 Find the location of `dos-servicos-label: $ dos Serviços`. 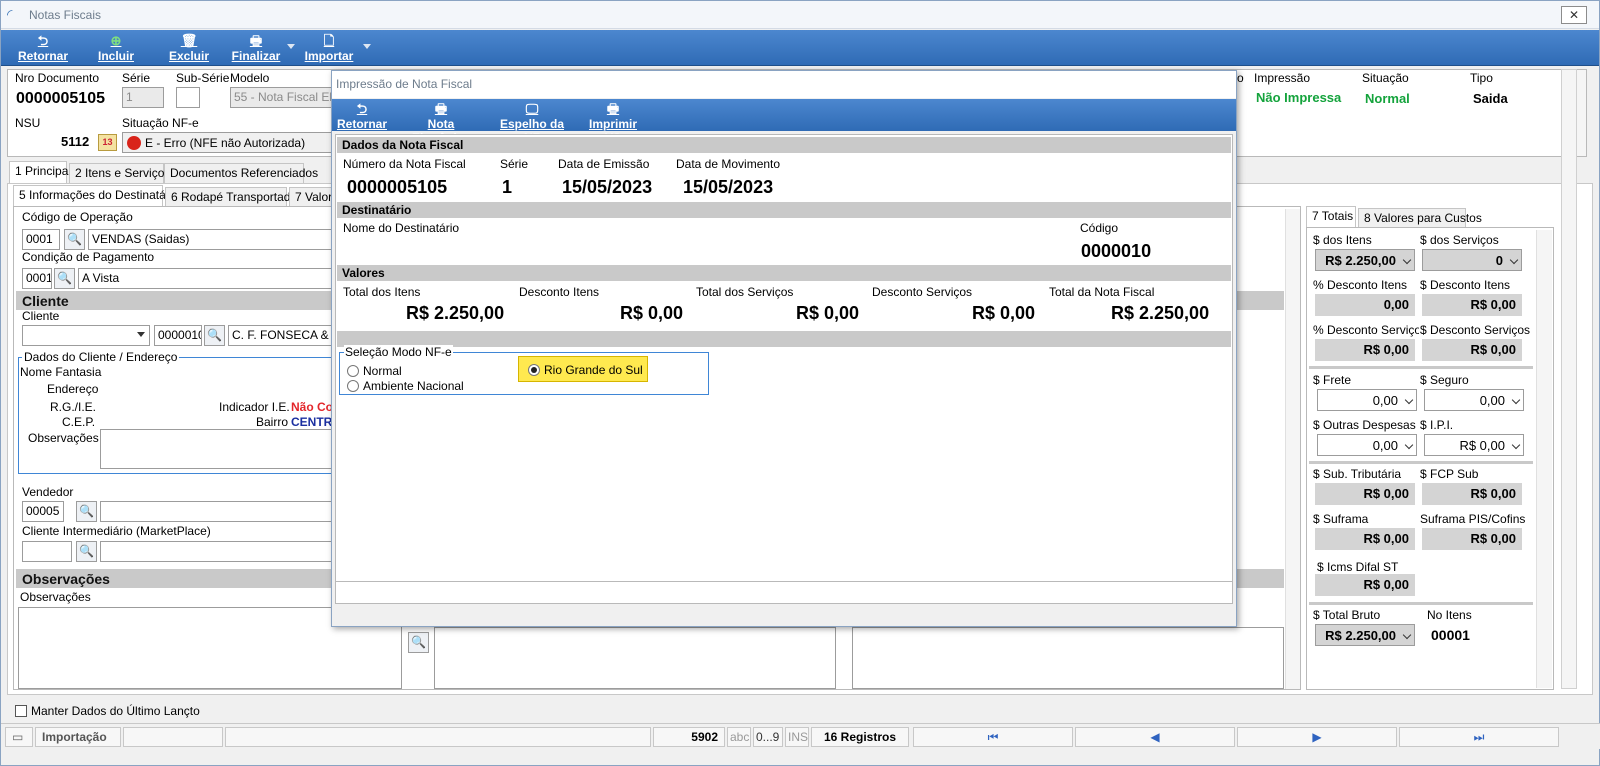

dos-servicos-label: $ dos Serviços is located at coordinates (1459, 240).